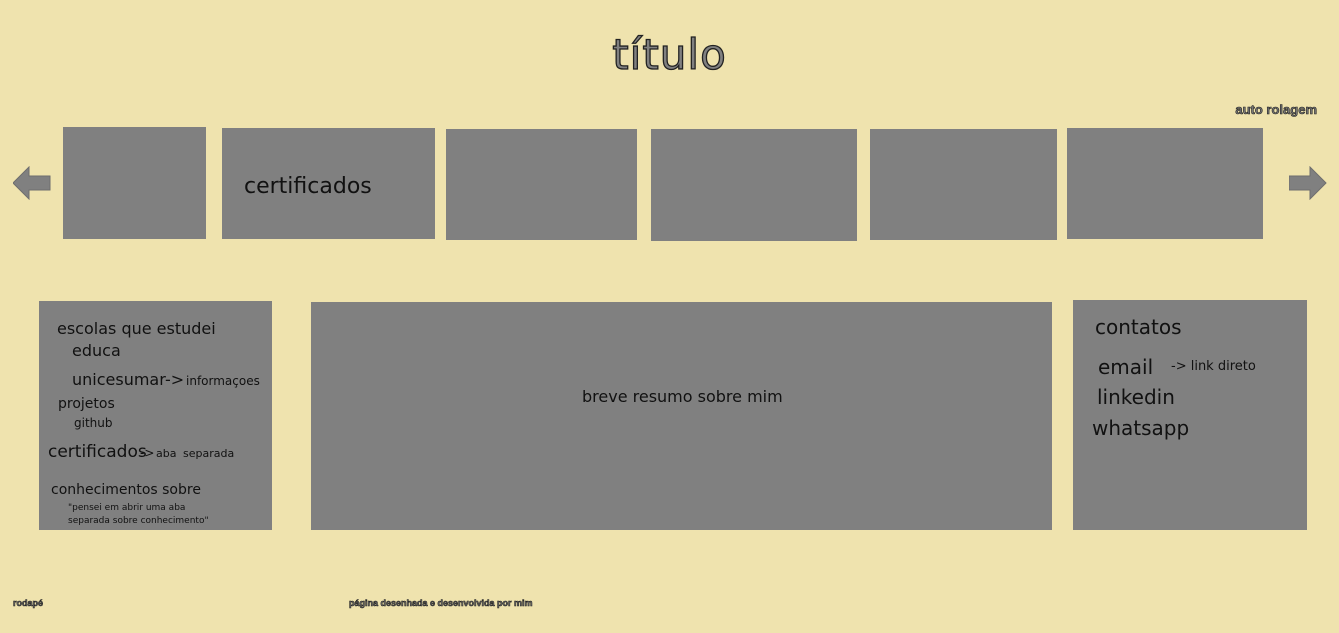 The width and height of the screenshot is (1339, 633). Describe the element at coordinates (669, 54) in the screenshot. I see `page-title: título` at that location.